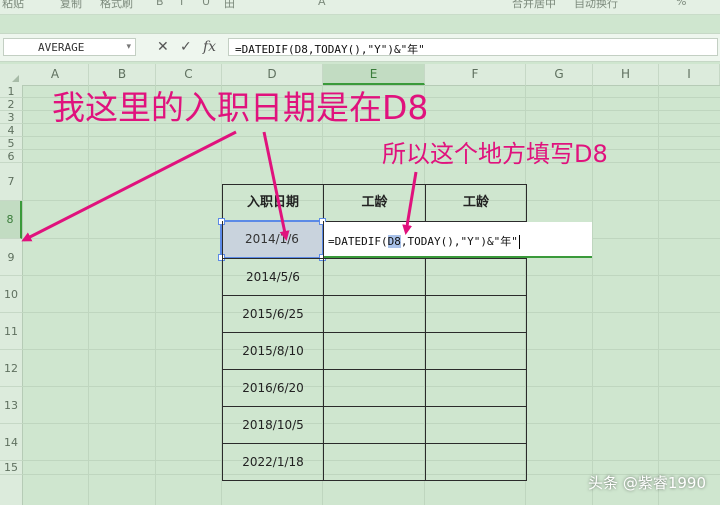 The height and width of the screenshot is (505, 720). I want to click on arrow-to-formula-ref, so click(410, 203).